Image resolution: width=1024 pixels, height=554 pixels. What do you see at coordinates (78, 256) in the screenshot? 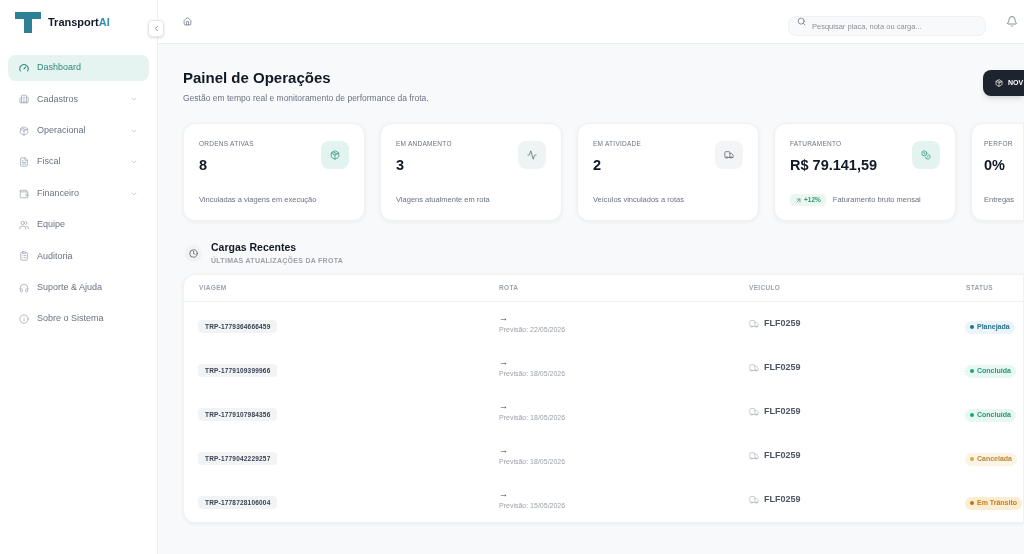
I see `sidebar-item: Auditoria` at bounding box center [78, 256].